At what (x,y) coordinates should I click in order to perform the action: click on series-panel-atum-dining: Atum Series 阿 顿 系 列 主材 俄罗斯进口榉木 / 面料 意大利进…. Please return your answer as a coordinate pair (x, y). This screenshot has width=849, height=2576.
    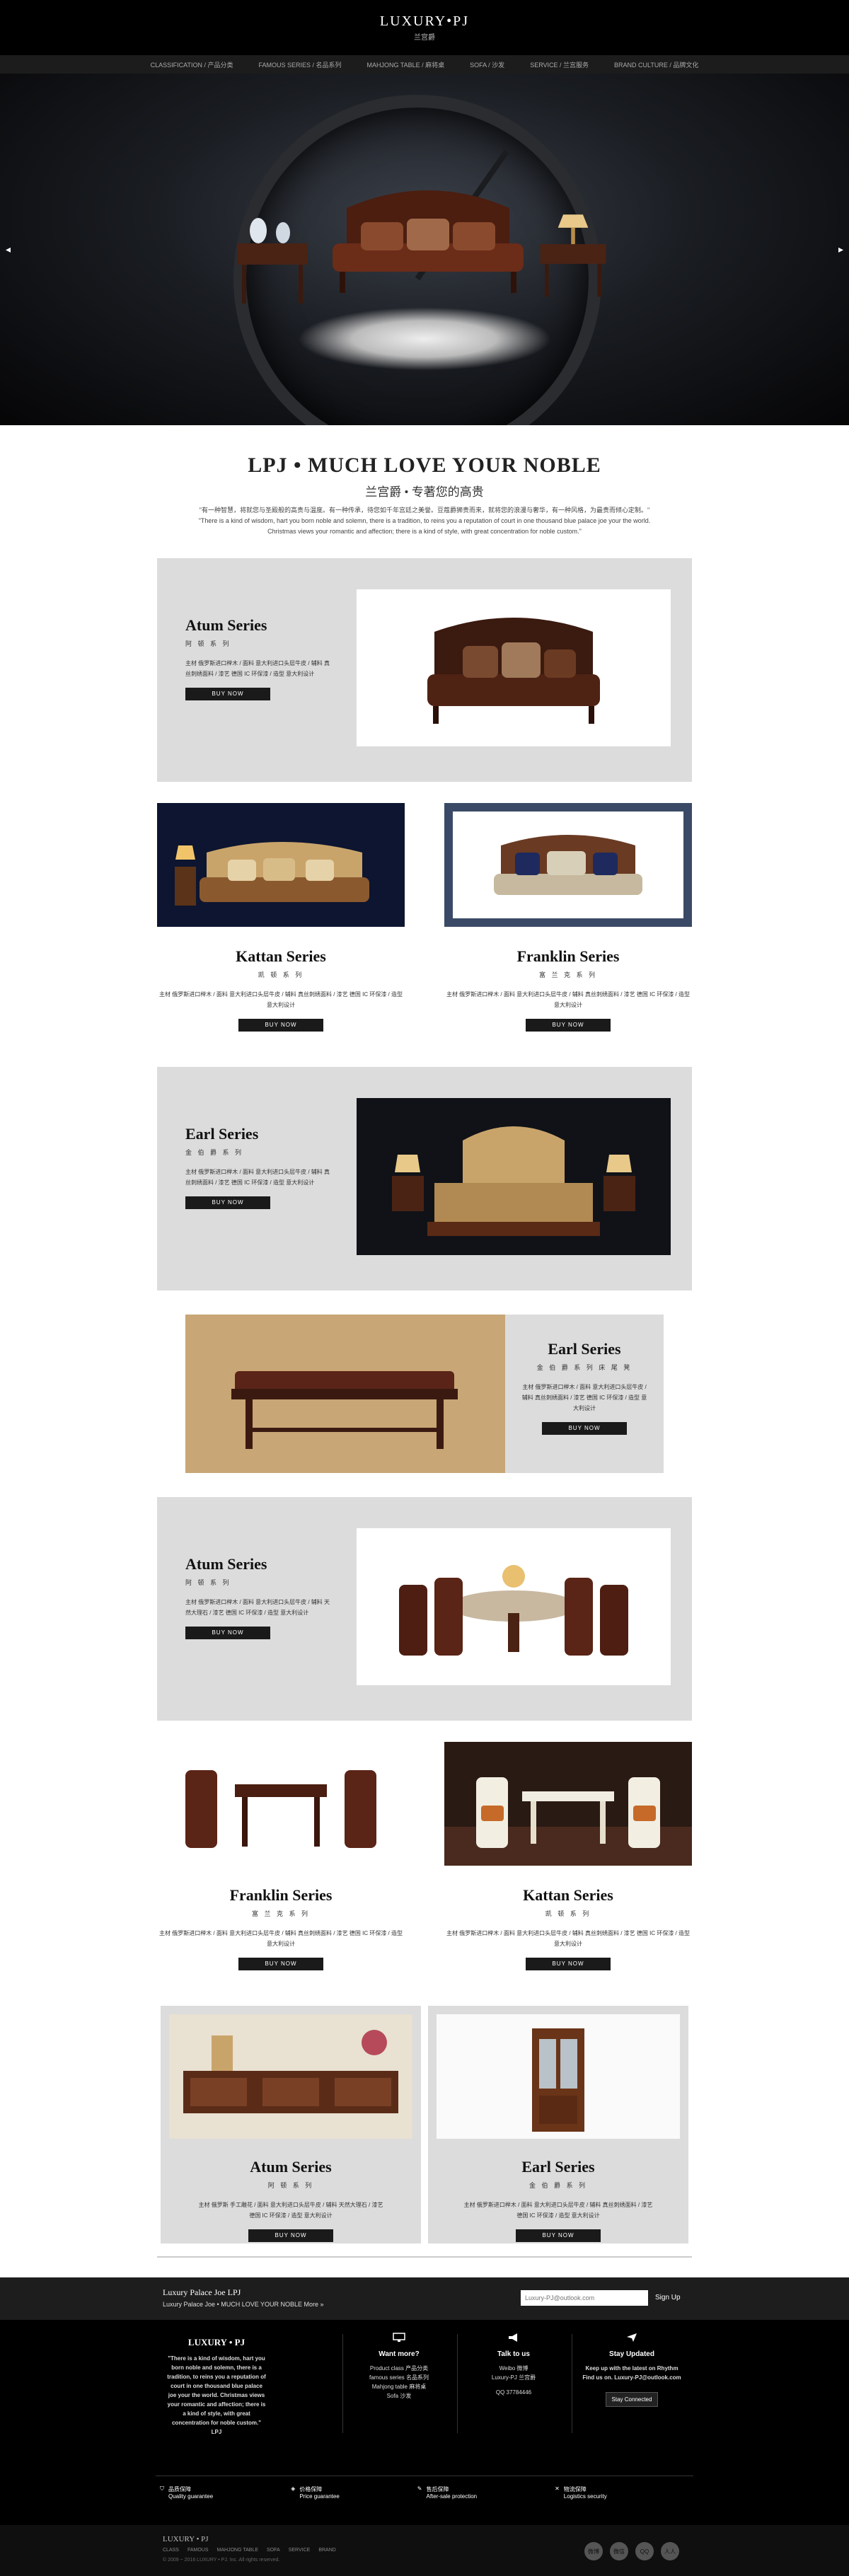
    Looking at the image, I should click on (424, 1609).